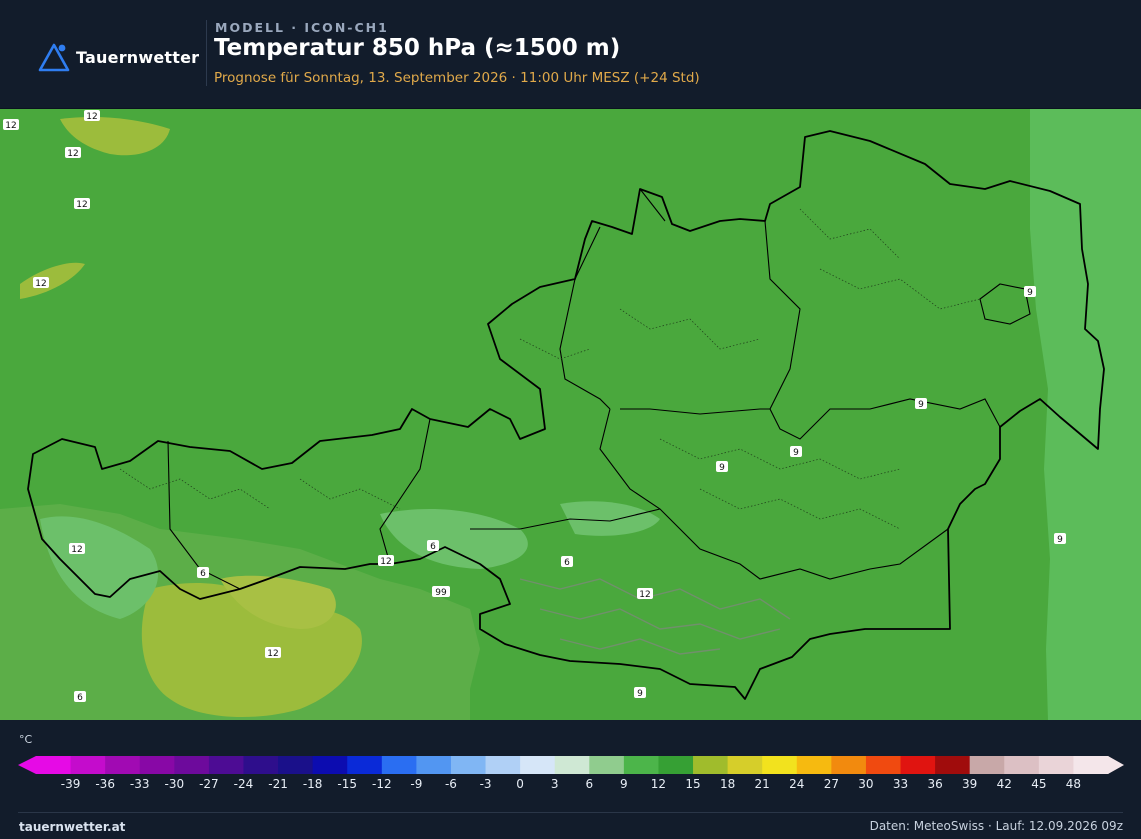 This screenshot has width=1141, height=839. I want to click on header-divider, so click(206, 53).